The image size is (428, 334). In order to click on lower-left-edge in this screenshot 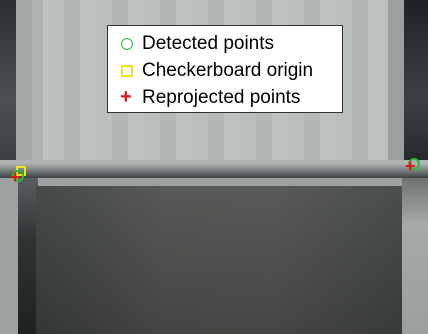, I will do `click(28, 255)`.